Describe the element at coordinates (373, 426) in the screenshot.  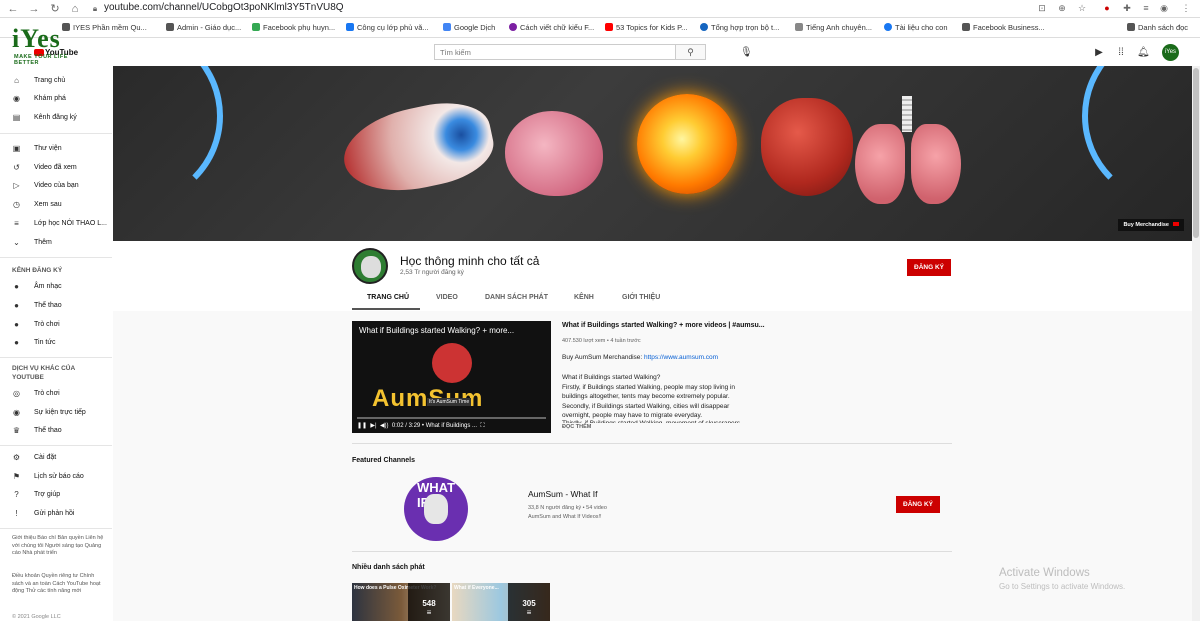
I see `next-icon: ▶︎|` at that location.